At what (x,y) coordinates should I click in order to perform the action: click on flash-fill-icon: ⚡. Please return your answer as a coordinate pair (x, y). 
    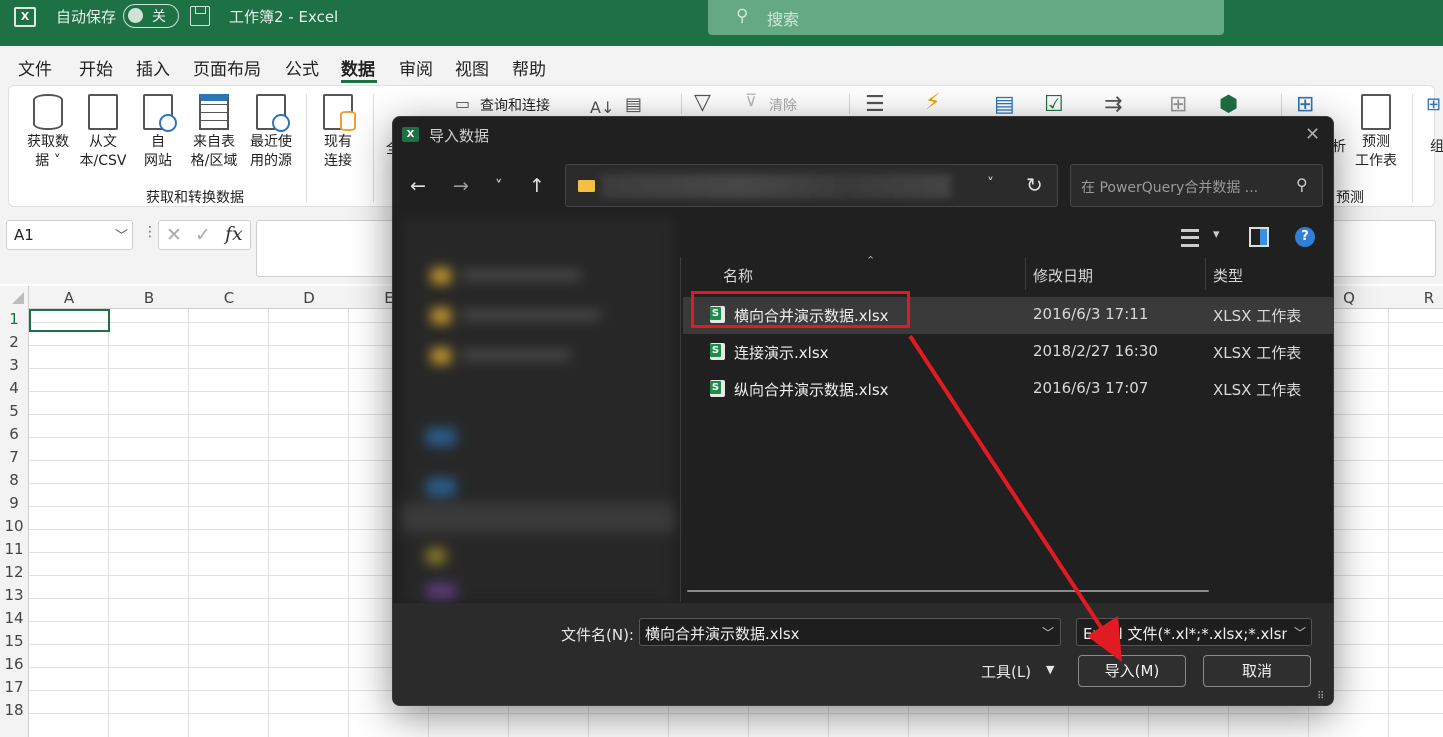
    Looking at the image, I should click on (932, 102).